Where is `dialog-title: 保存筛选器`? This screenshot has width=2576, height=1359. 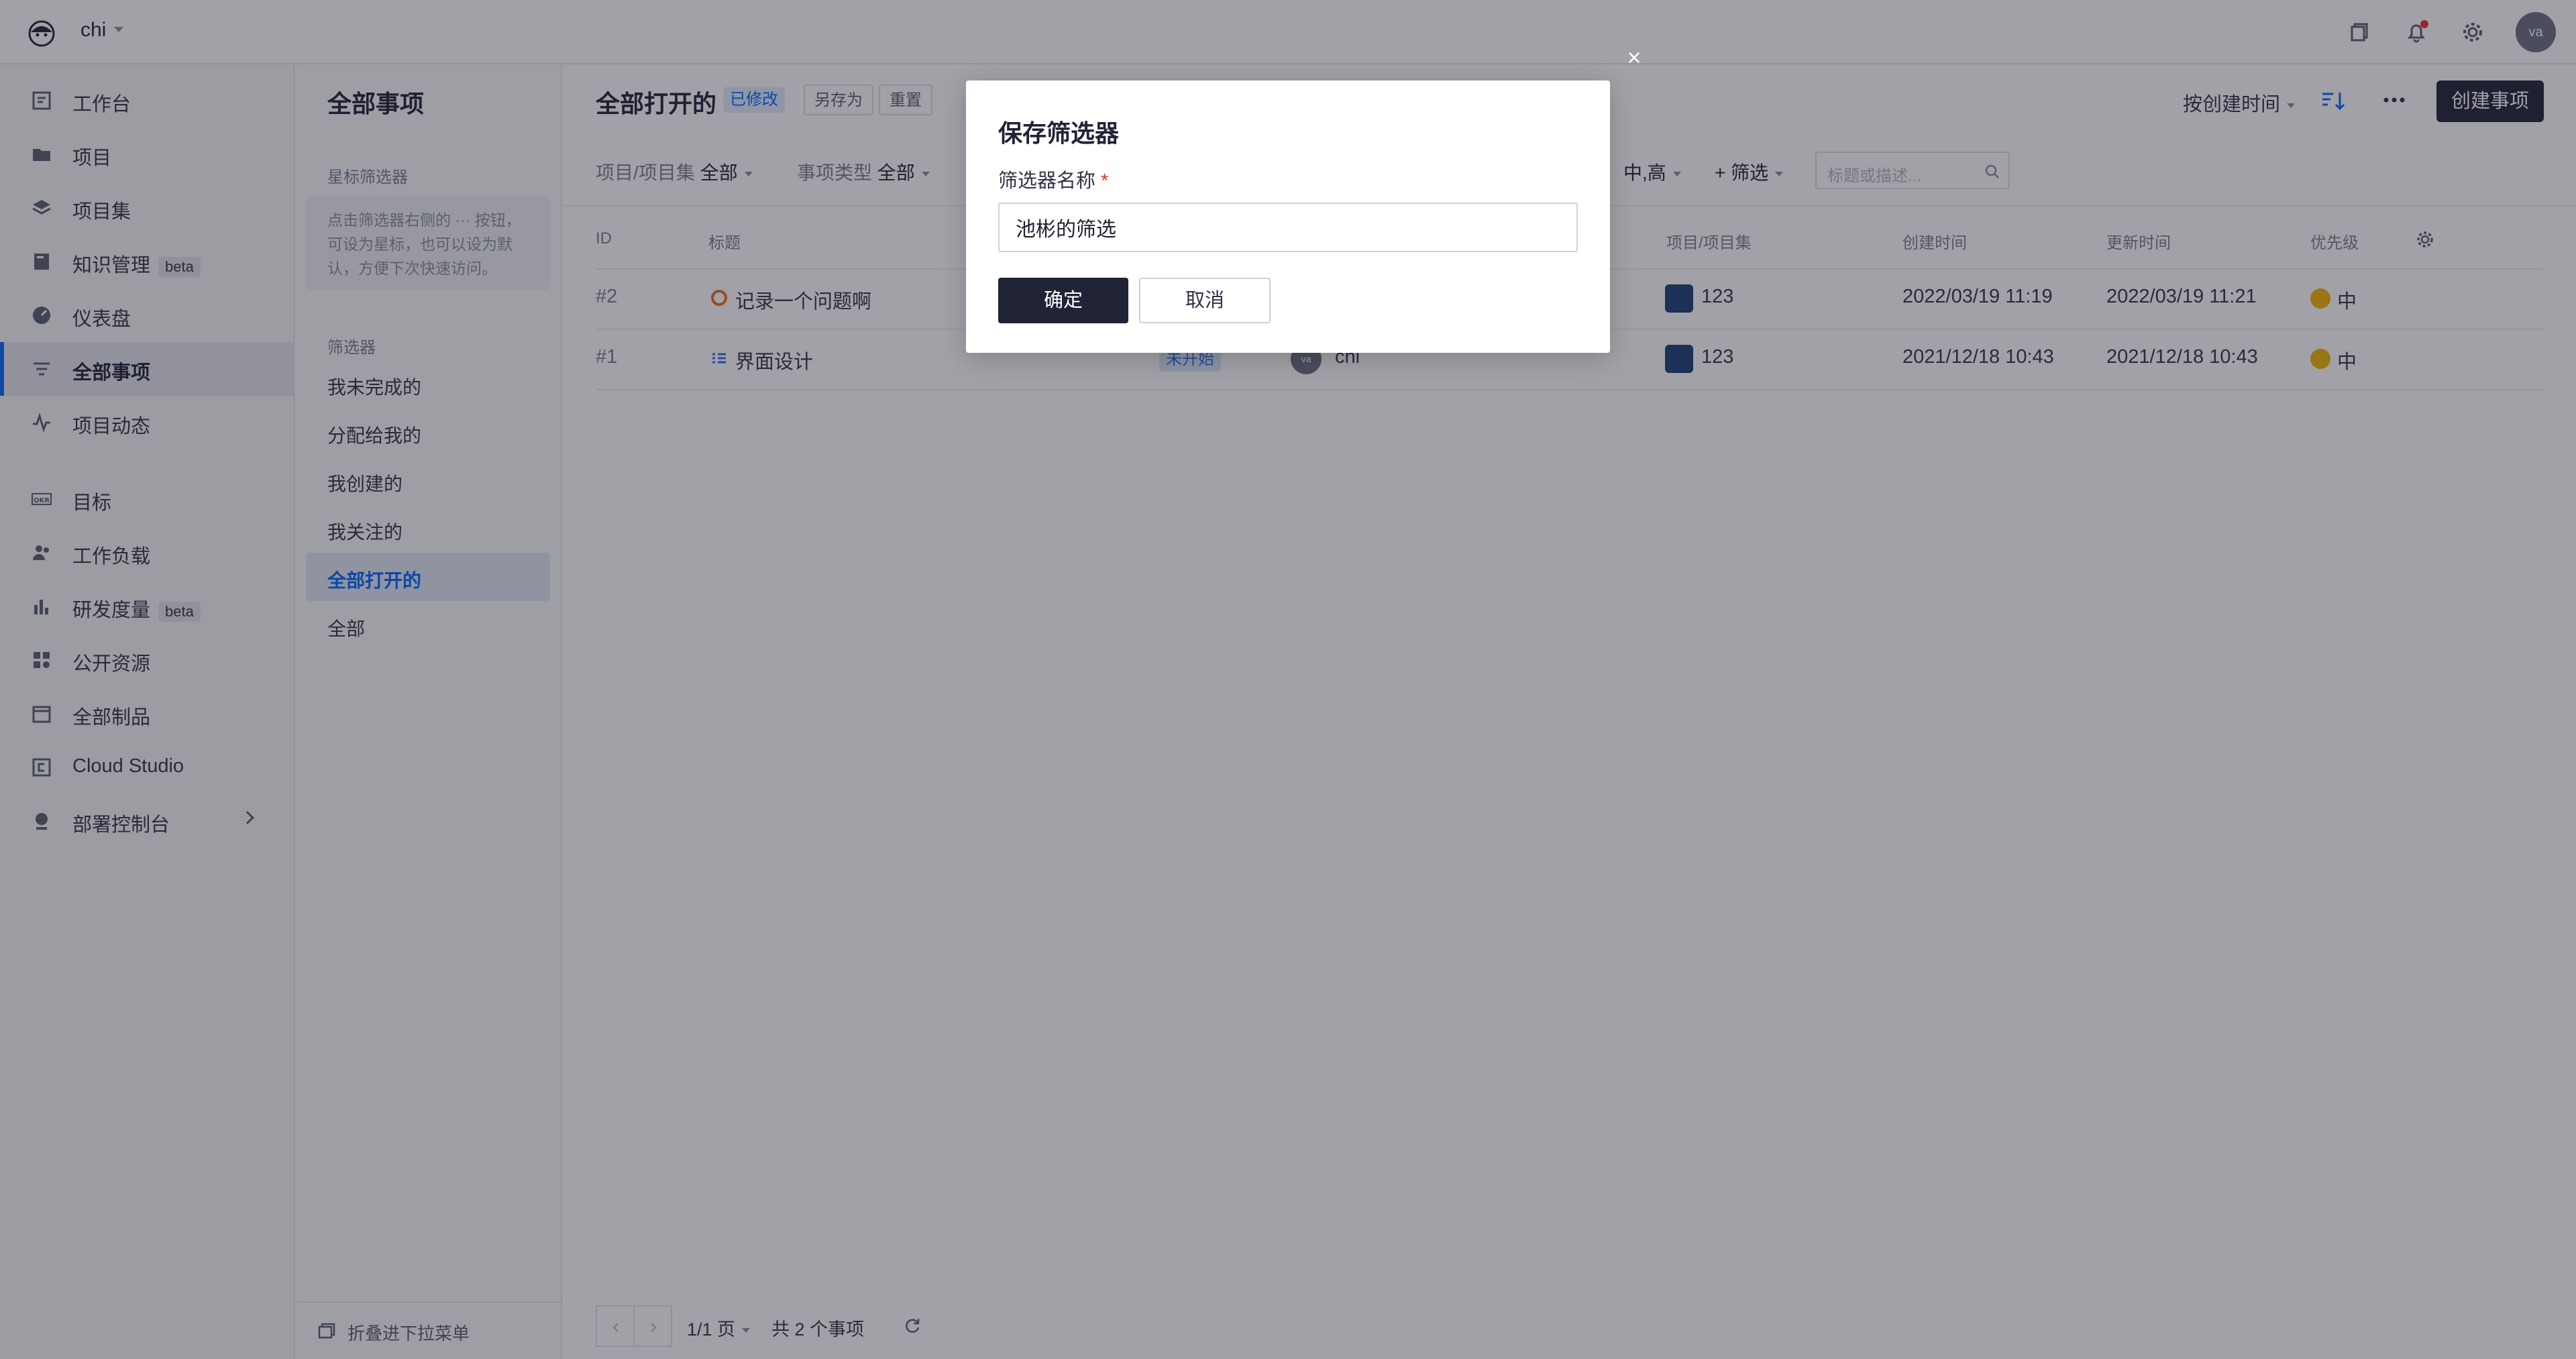 dialog-title: 保存筛选器 is located at coordinates (1059, 133).